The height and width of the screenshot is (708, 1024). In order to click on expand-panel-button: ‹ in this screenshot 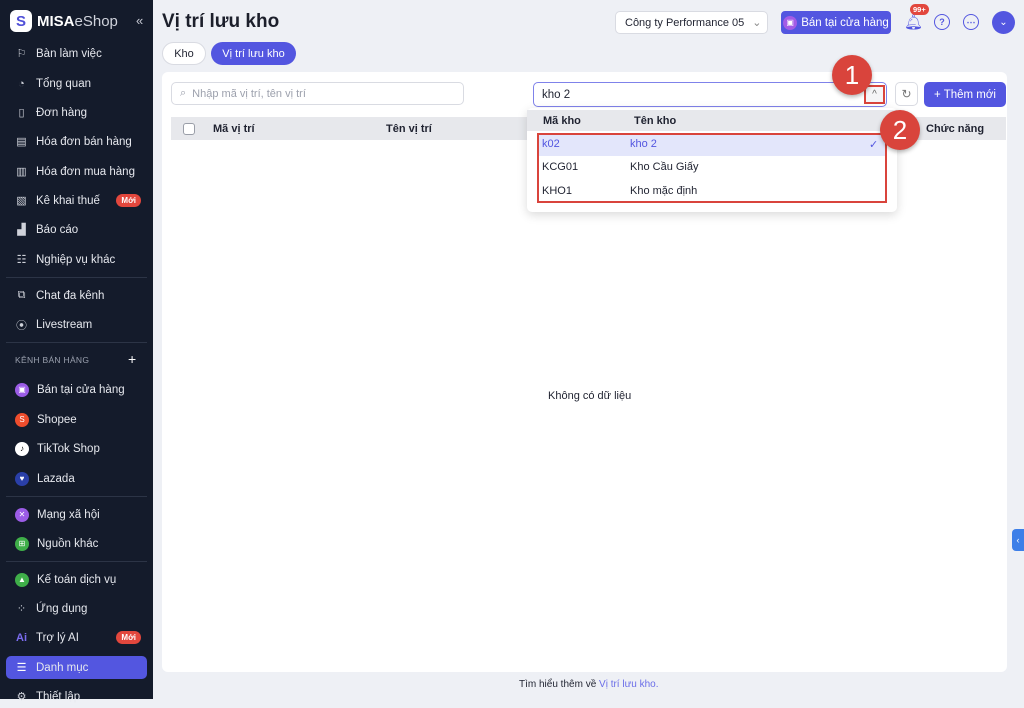, I will do `click(1018, 540)`.